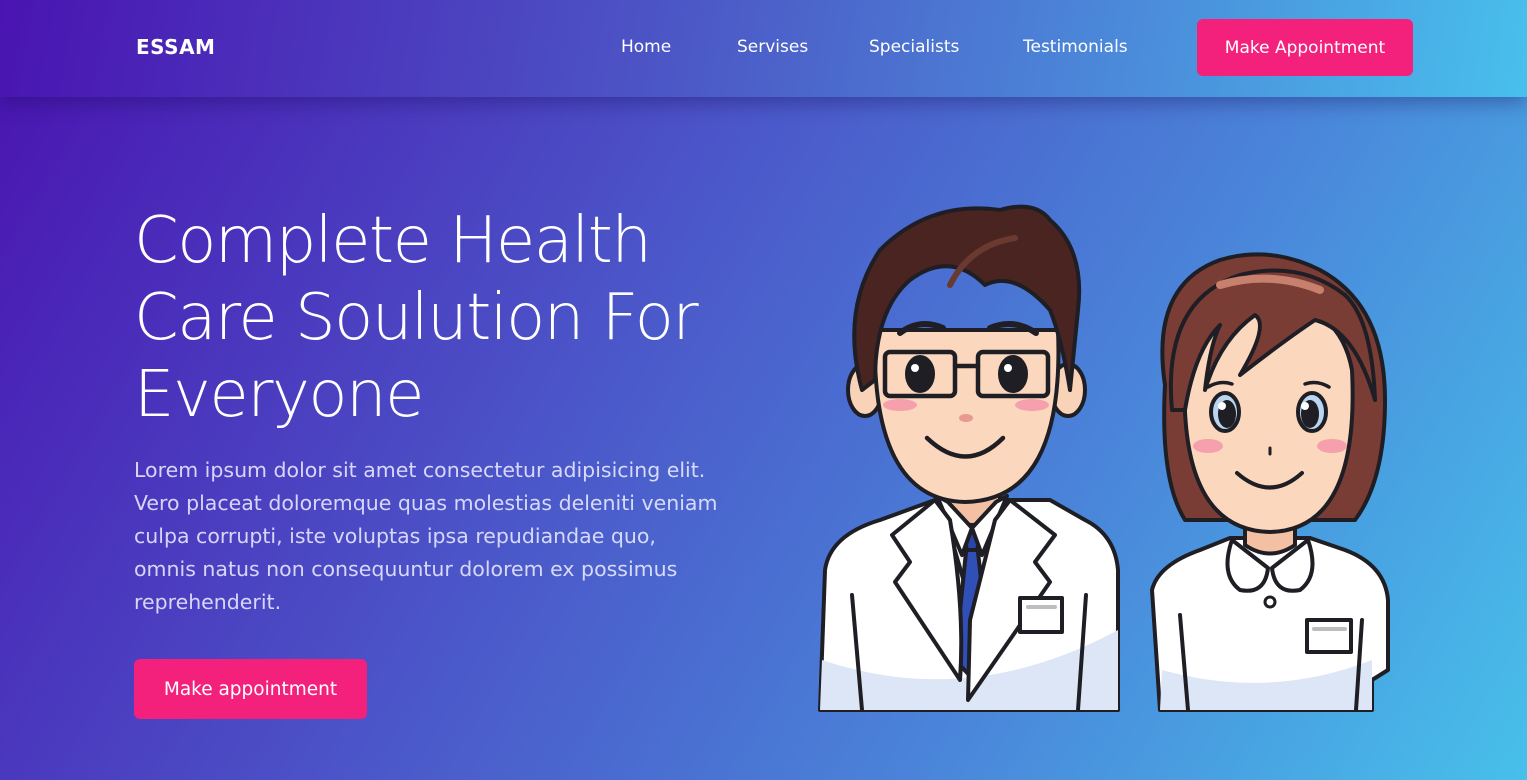  I want to click on nav-link-testimonials: Testimonials, so click(1075, 47).